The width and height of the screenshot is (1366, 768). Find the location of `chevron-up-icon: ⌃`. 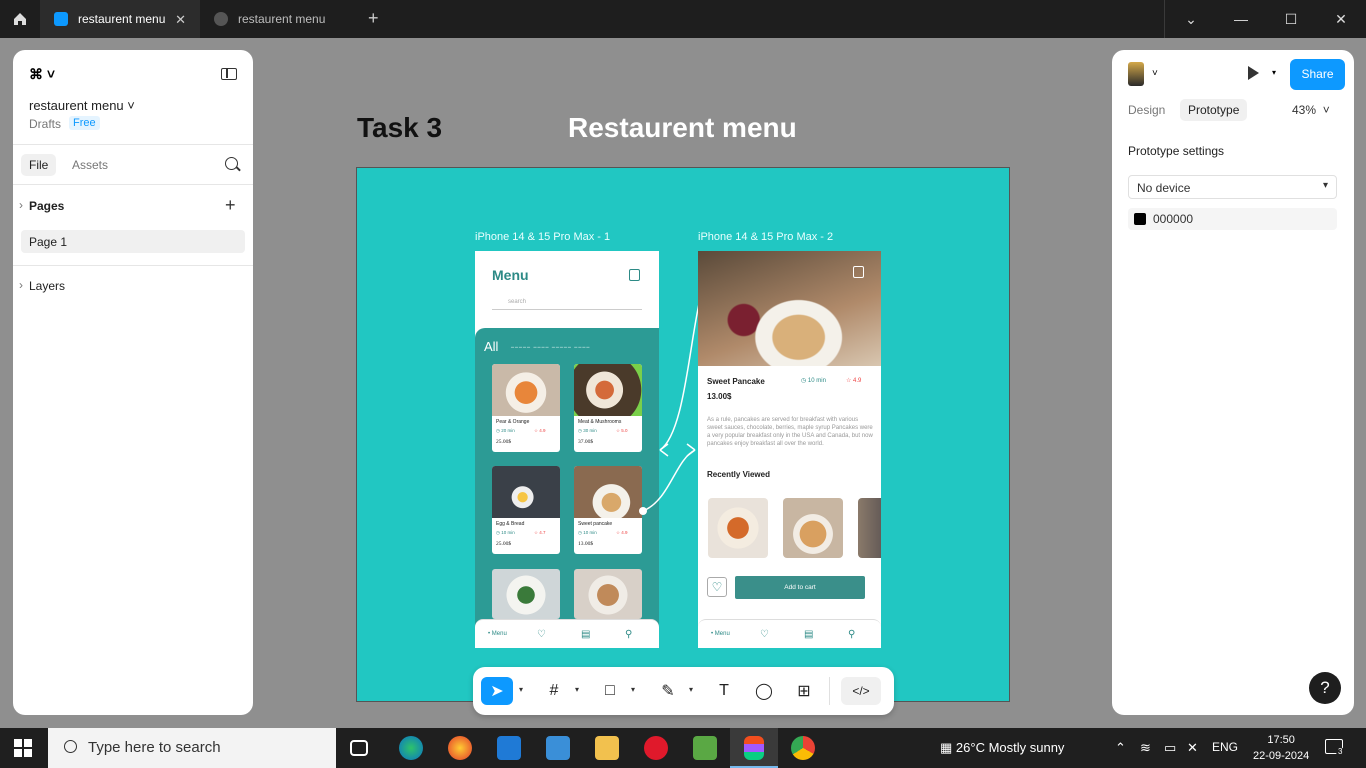

chevron-up-icon: ⌃ is located at coordinates (1120, 748).